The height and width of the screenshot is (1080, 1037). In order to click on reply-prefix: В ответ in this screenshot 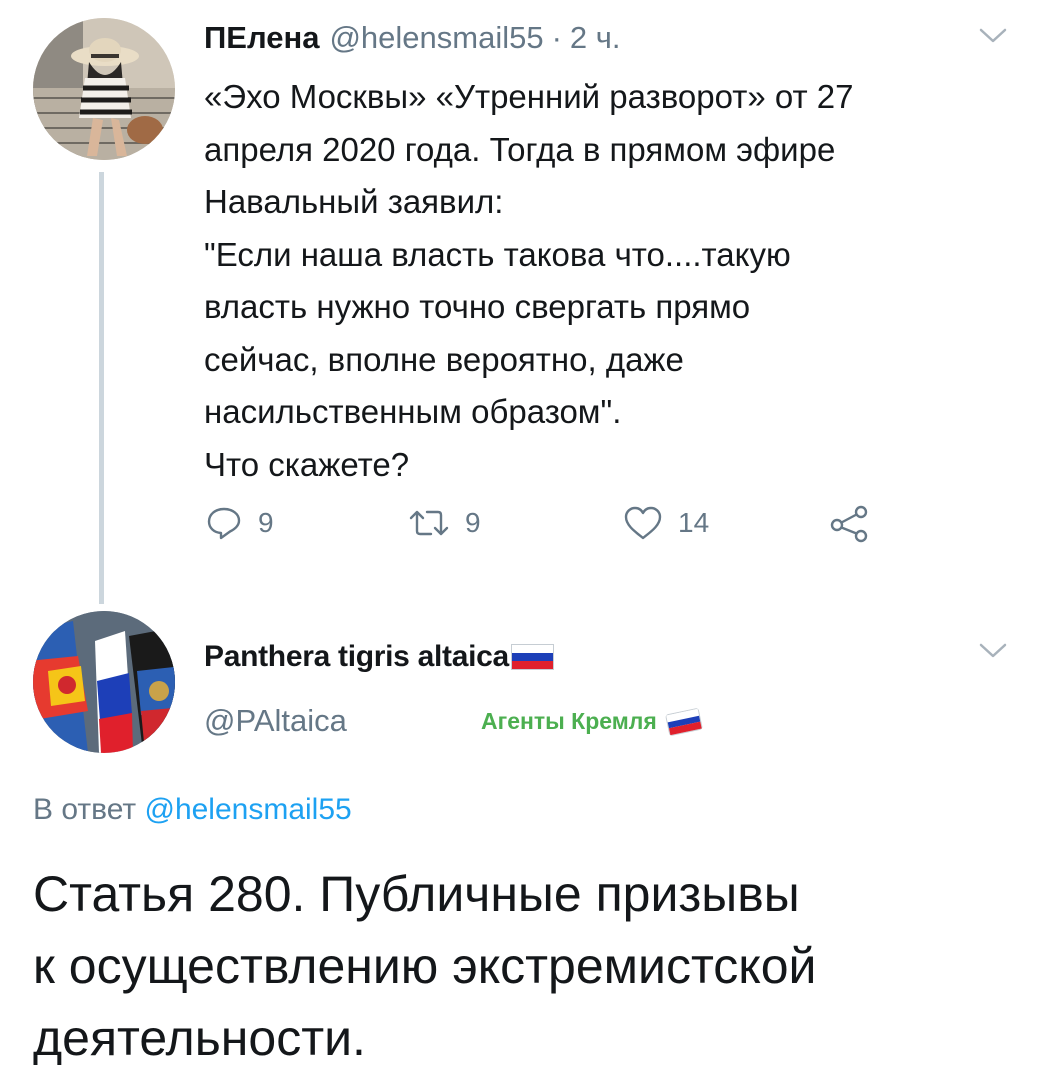, I will do `click(85, 809)`.